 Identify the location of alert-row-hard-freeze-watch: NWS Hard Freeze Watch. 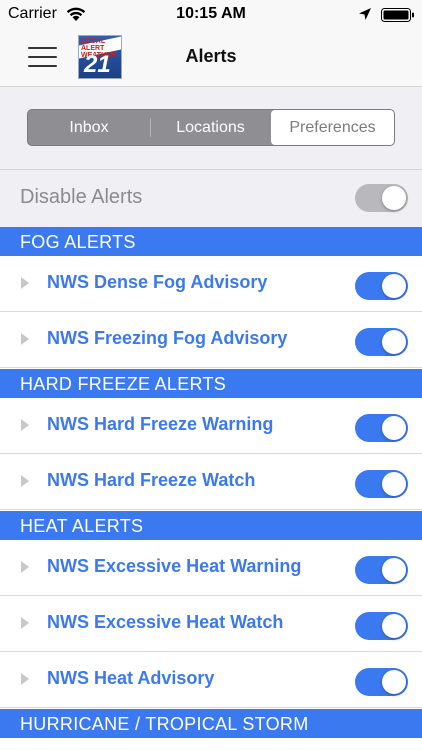
(211, 482).